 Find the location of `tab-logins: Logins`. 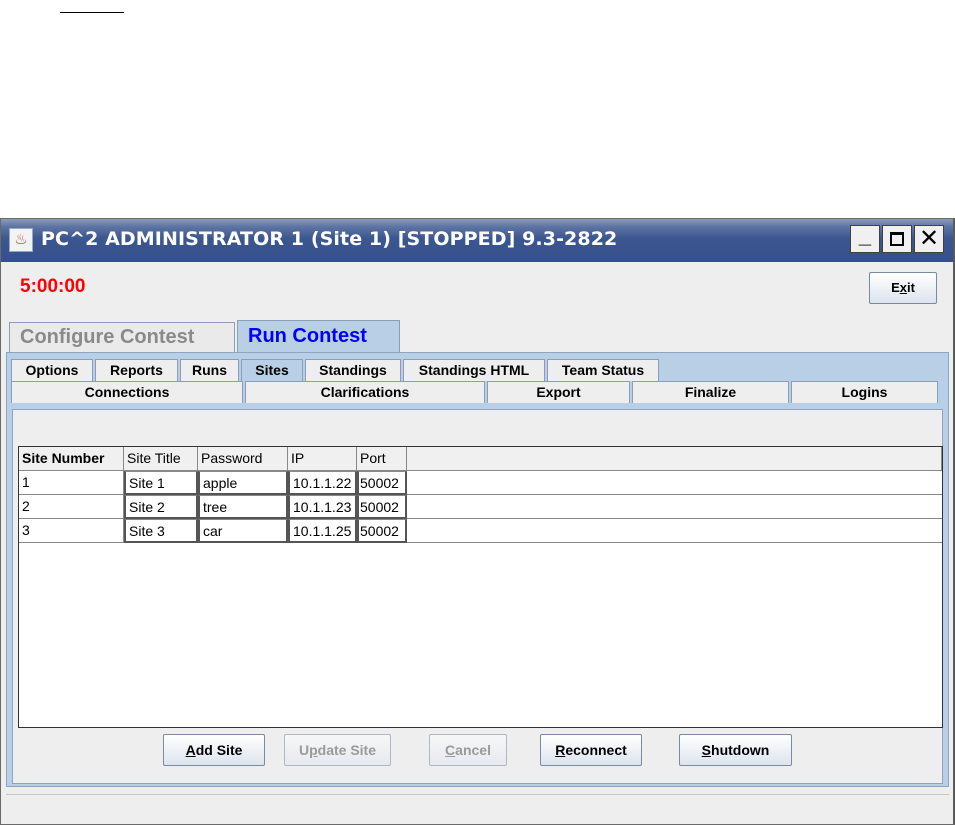

tab-logins: Logins is located at coordinates (864, 392).